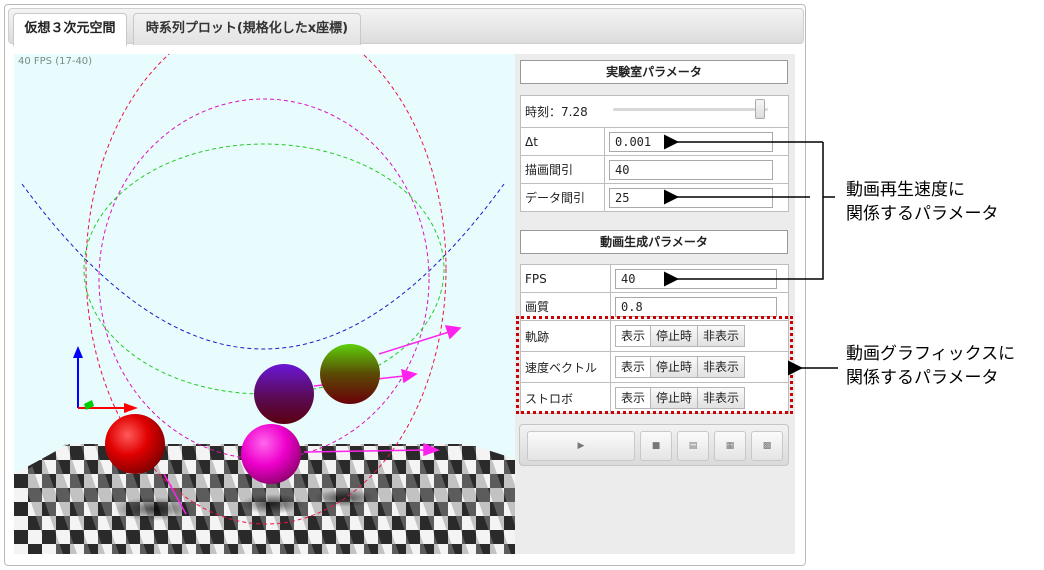  Describe the element at coordinates (922, 214) in the screenshot. I see `annotation-speed-line2: 関係するパラメータ` at that location.